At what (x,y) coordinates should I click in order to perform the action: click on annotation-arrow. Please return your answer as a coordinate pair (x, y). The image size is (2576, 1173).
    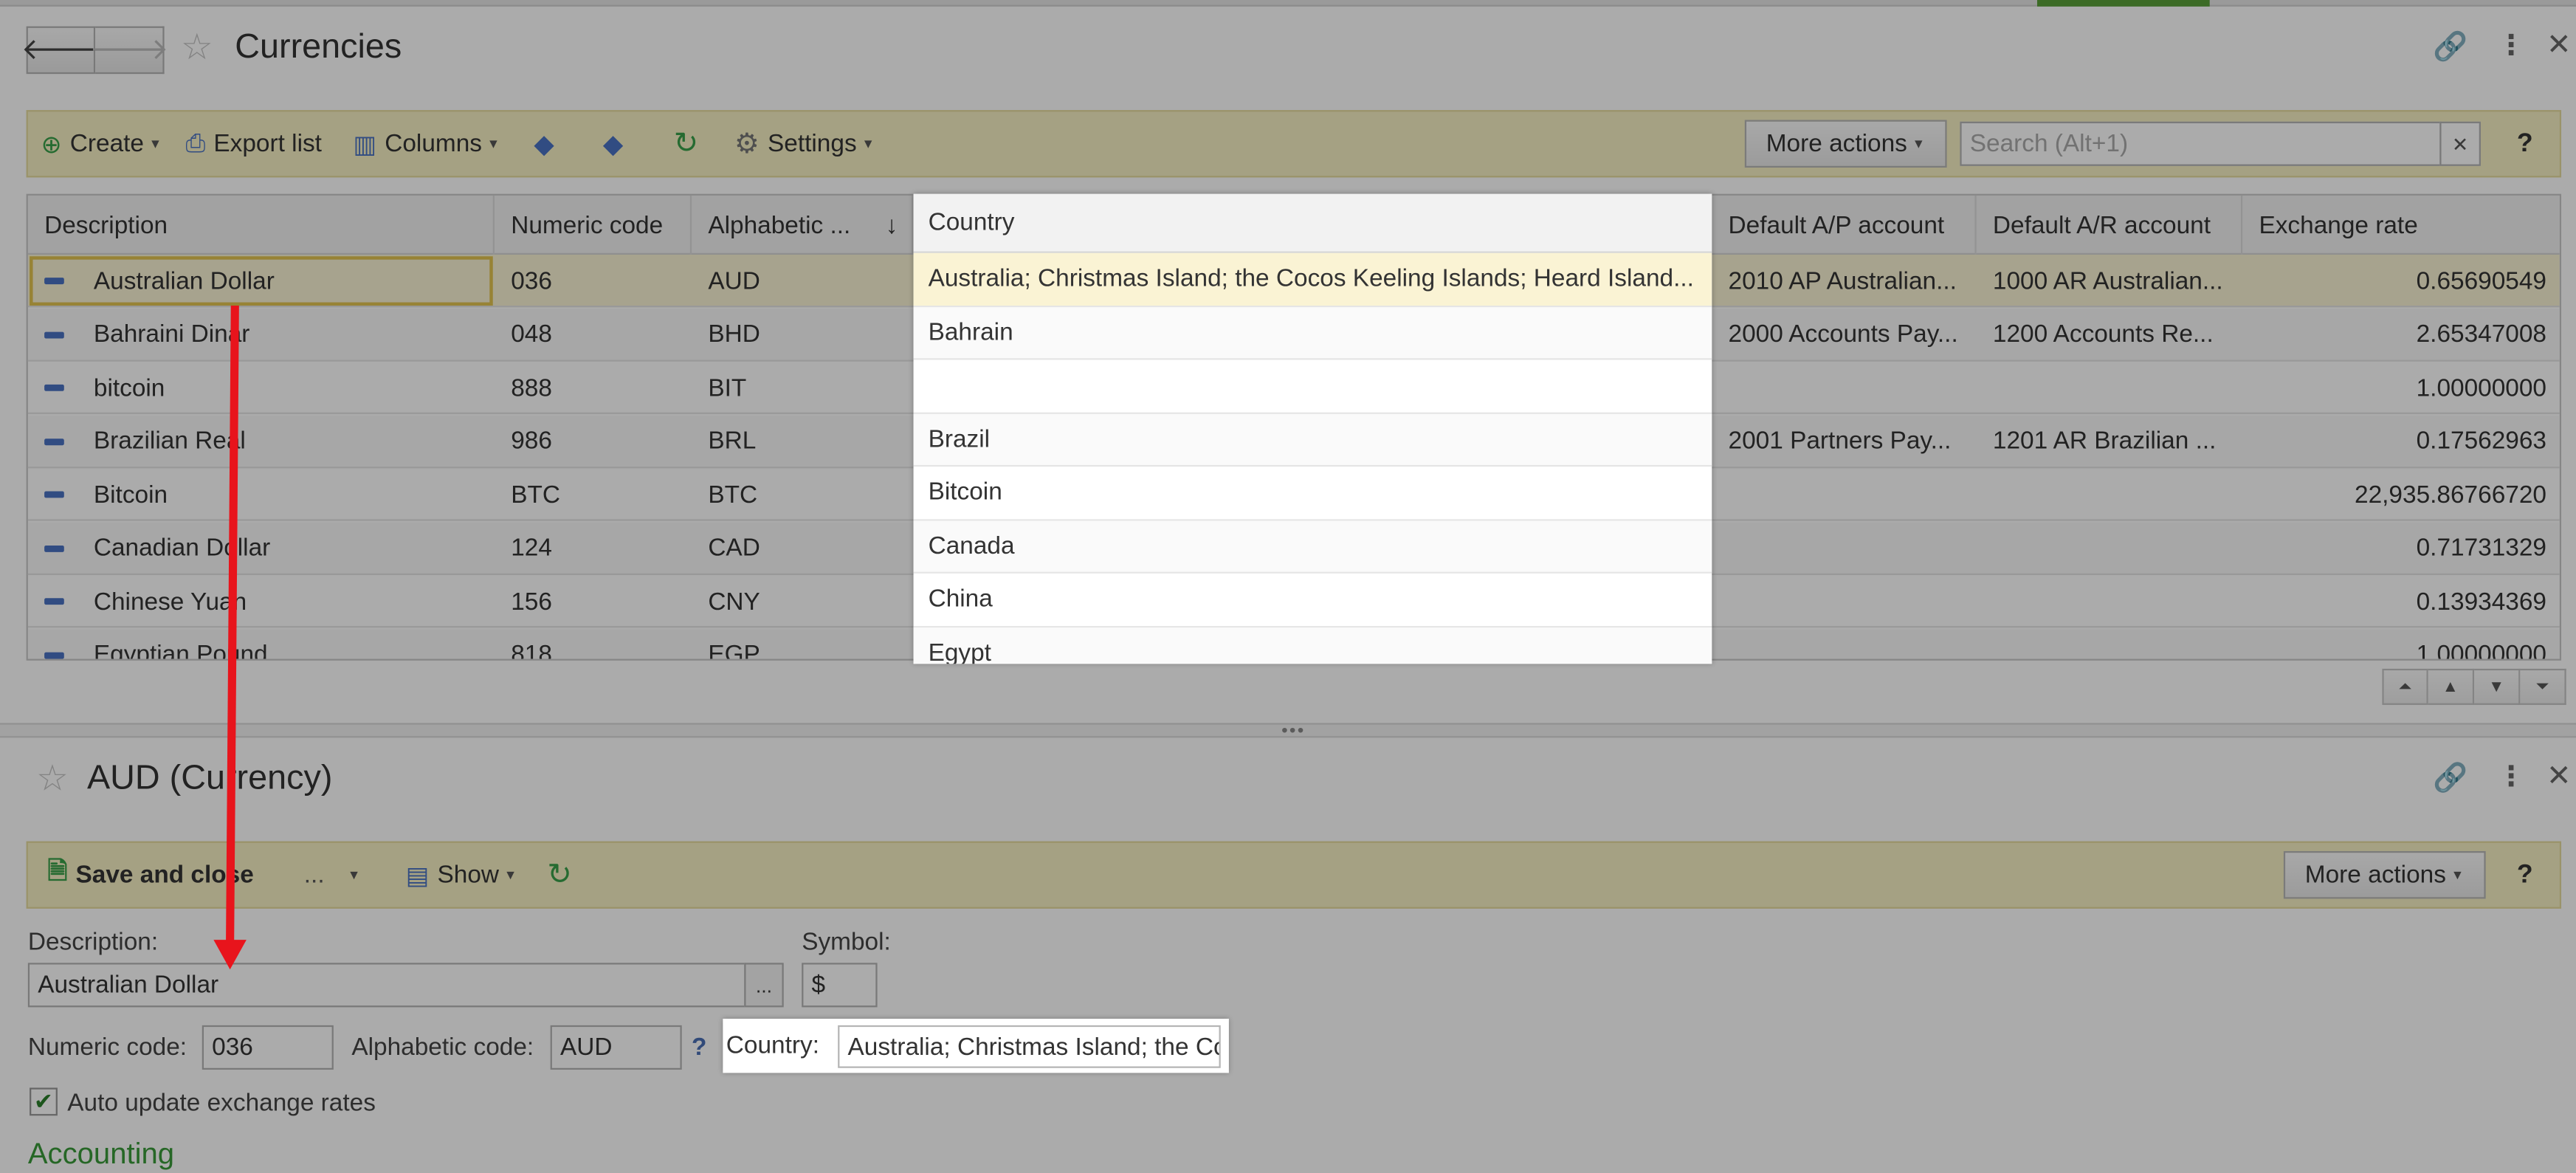
    Looking at the image, I should click on (230, 637).